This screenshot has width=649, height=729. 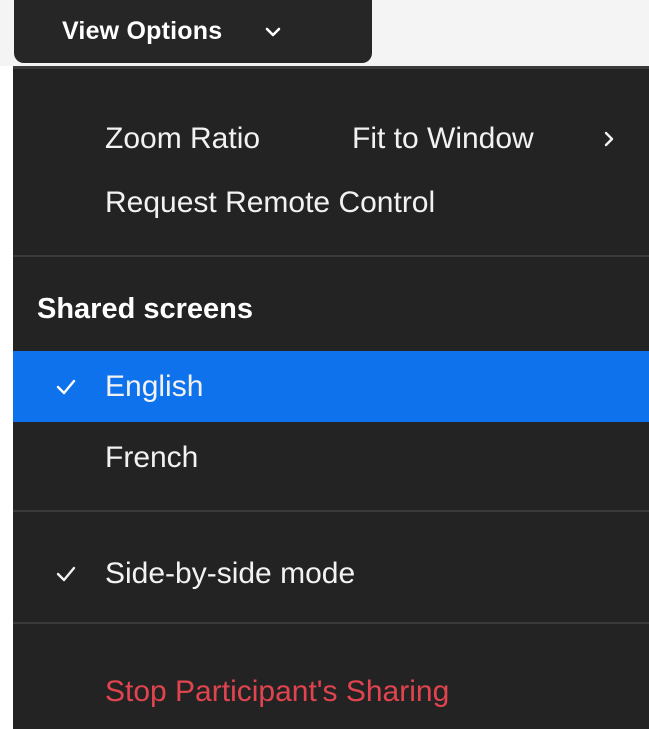 I want to click on menu-item-zoom-ratio: Zoom Ratio Fit to Window, so click(x=331, y=139).